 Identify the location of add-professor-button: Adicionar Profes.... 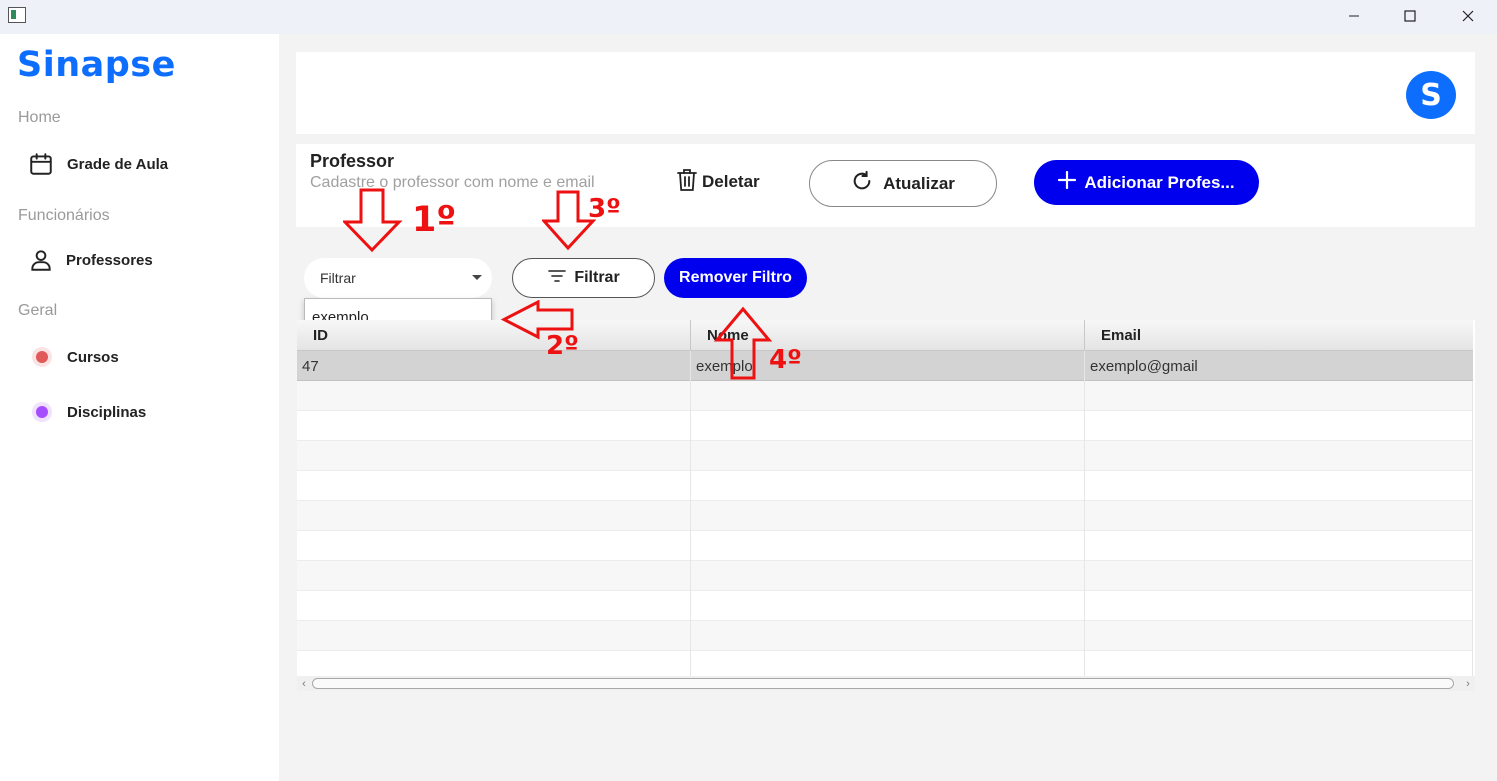
(1146, 182).